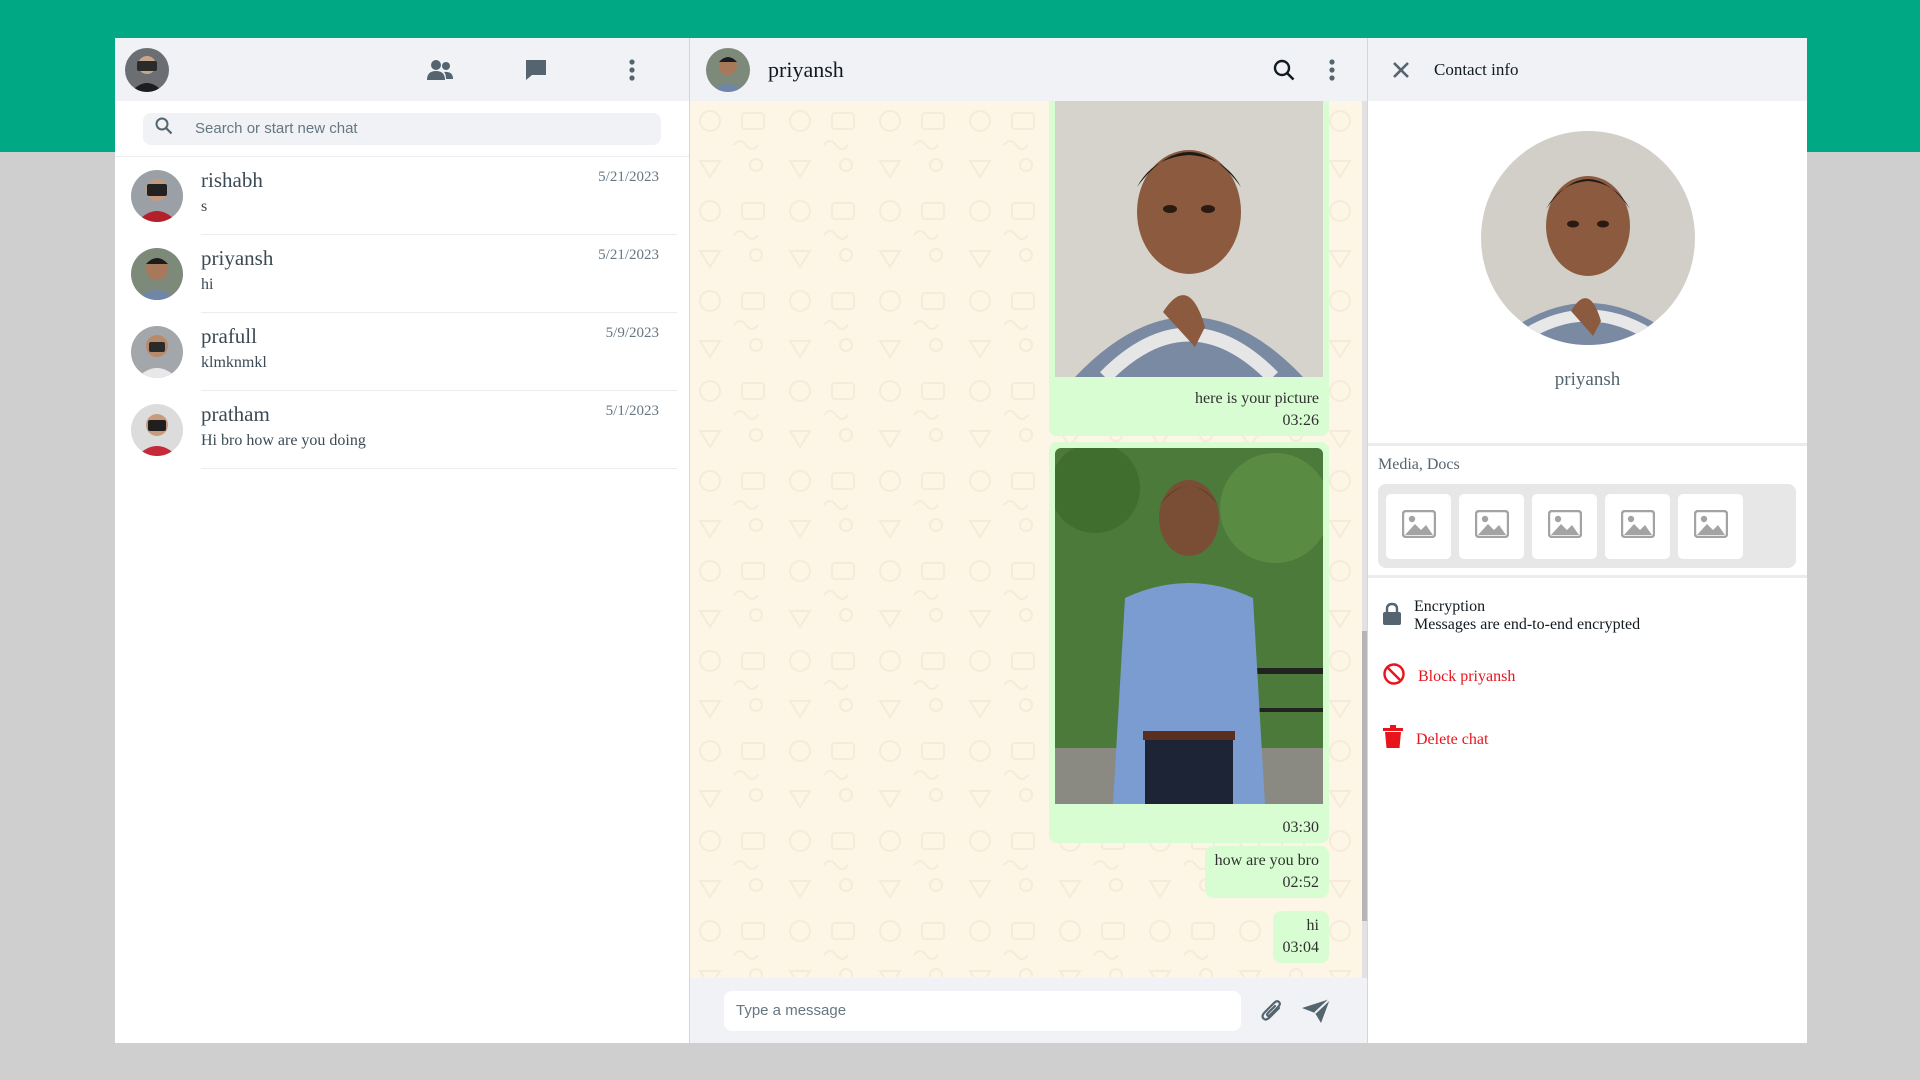 This screenshot has width=1920, height=1080. What do you see at coordinates (402, 274) in the screenshot?
I see `chat-item-priyansh: priyansh hi 5/21/2023` at bounding box center [402, 274].